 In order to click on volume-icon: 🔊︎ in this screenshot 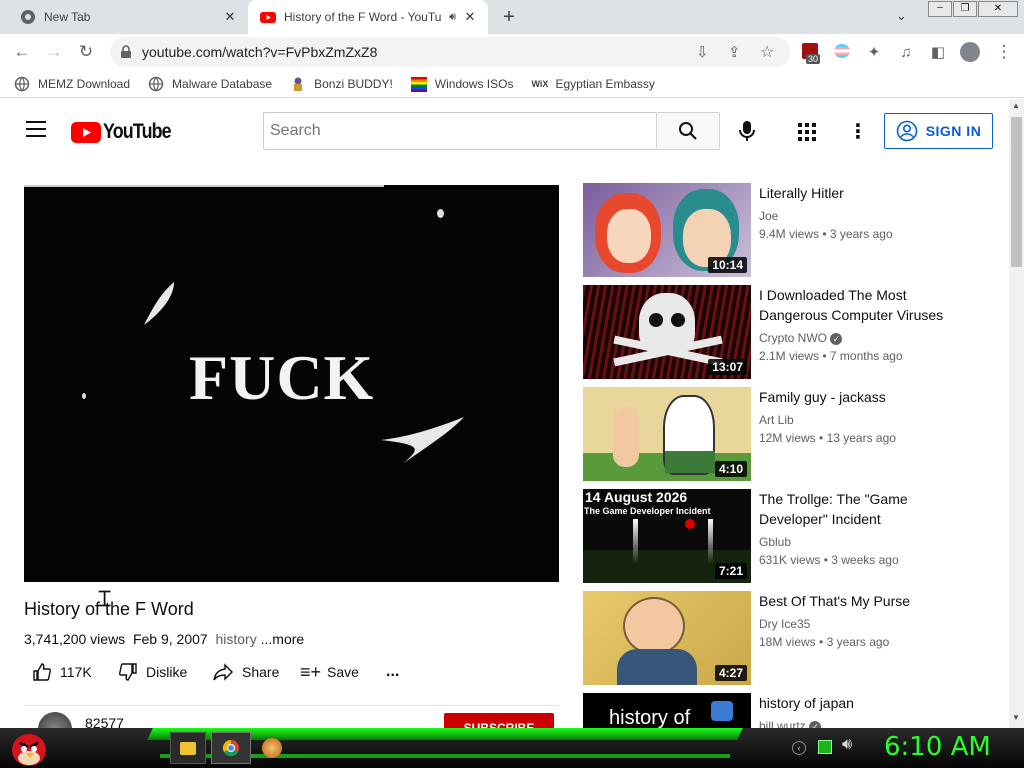, I will do `click(847, 745)`.